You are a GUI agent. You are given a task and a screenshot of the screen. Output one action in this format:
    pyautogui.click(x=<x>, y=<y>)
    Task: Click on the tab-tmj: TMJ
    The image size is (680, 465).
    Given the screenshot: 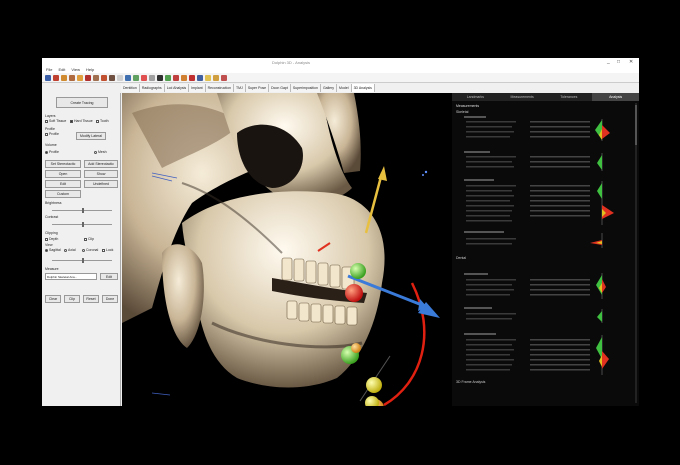 What is the action you would take?
    pyautogui.click(x=240, y=88)
    